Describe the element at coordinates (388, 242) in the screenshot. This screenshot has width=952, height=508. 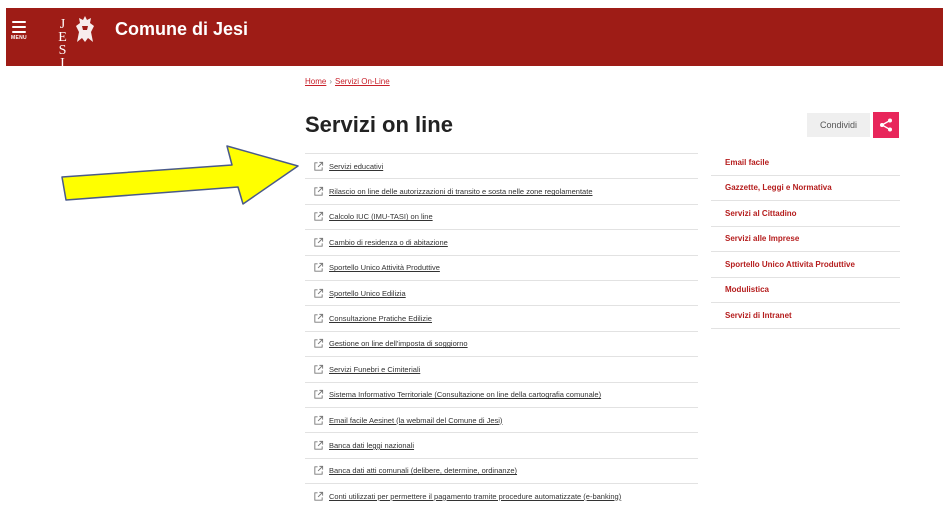
I see `service-link: Cambio di residenza o di abitazione` at that location.